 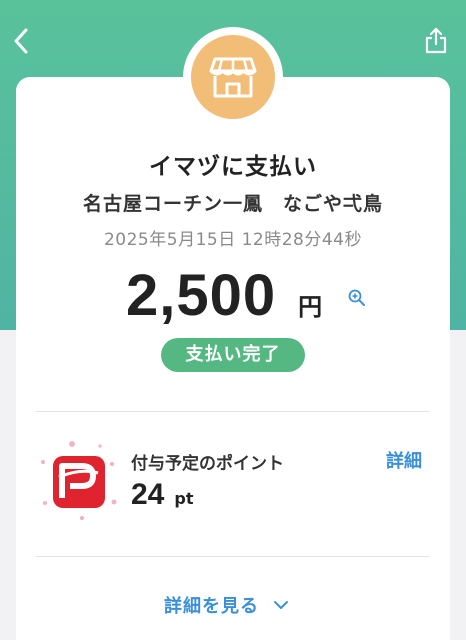 I want to click on points-value: 24, so click(x=148, y=494).